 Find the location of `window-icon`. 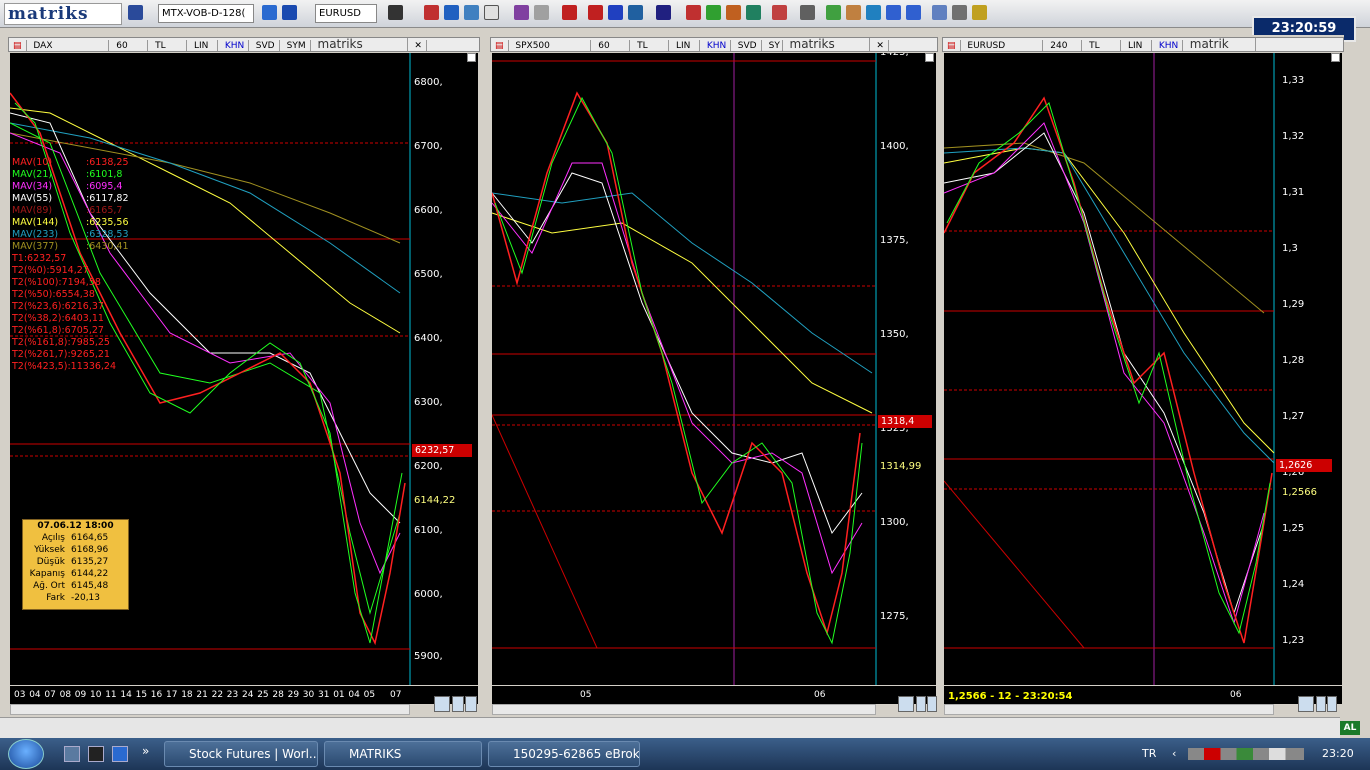

window-icon is located at coordinates (269, 12).